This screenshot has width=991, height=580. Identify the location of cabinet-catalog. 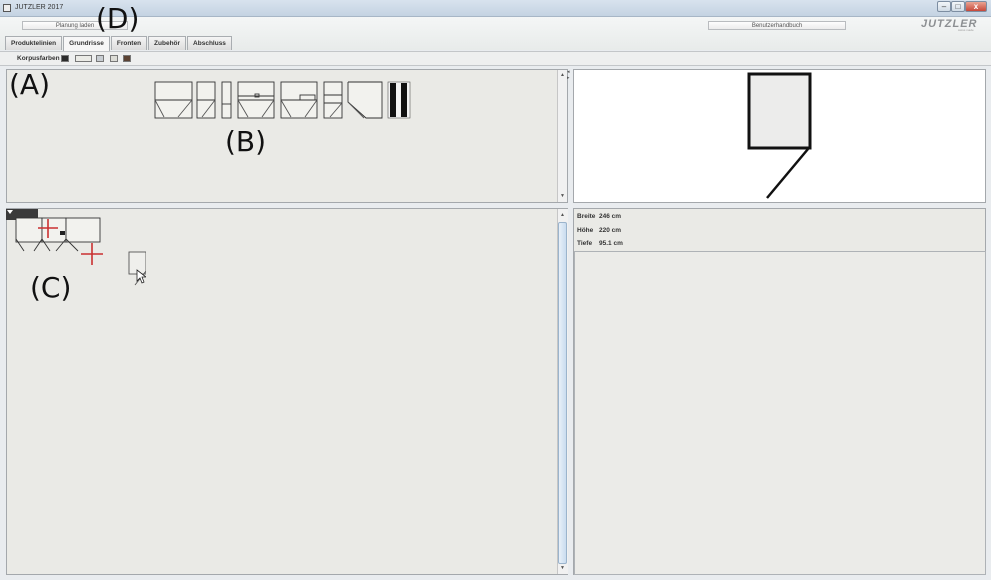
(282, 100).